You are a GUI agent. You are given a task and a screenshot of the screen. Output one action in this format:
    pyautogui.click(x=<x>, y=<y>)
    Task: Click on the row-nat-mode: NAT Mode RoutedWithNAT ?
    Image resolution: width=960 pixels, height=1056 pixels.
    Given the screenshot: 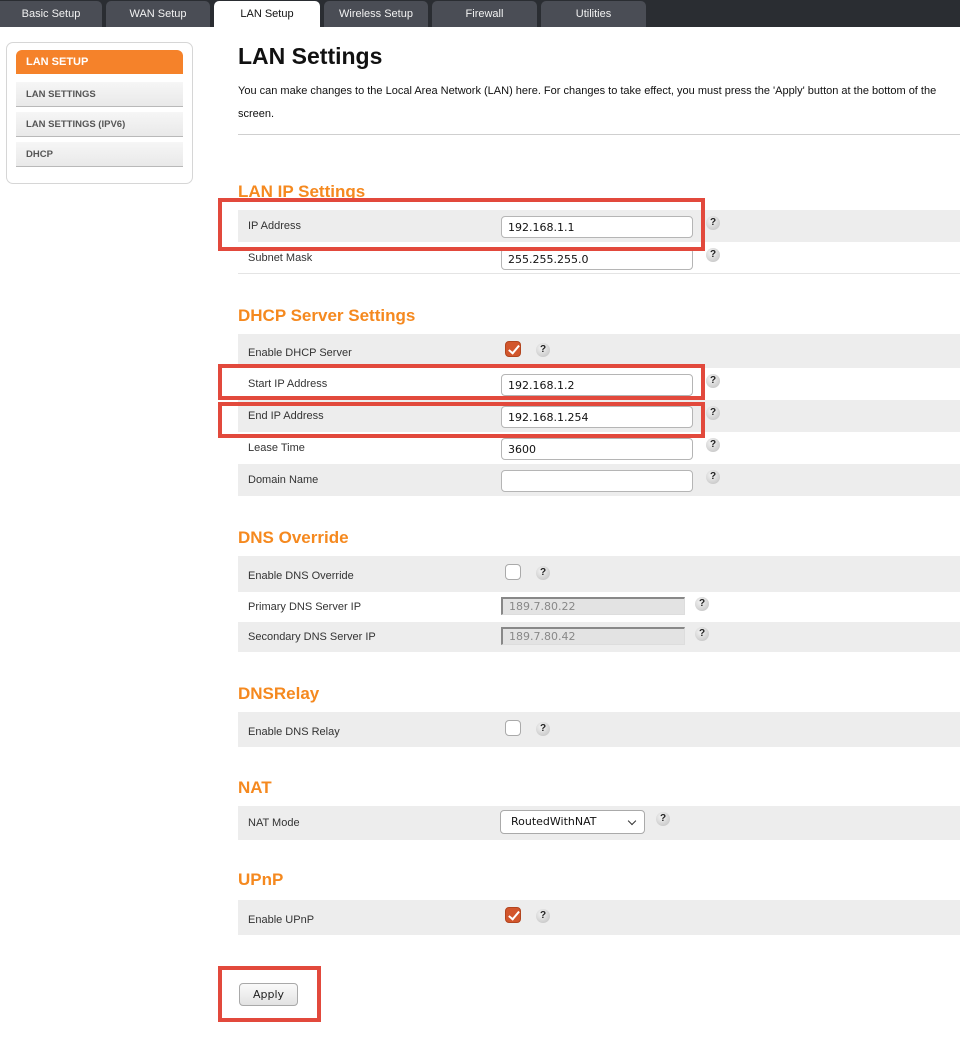 What is the action you would take?
    pyautogui.click(x=599, y=823)
    